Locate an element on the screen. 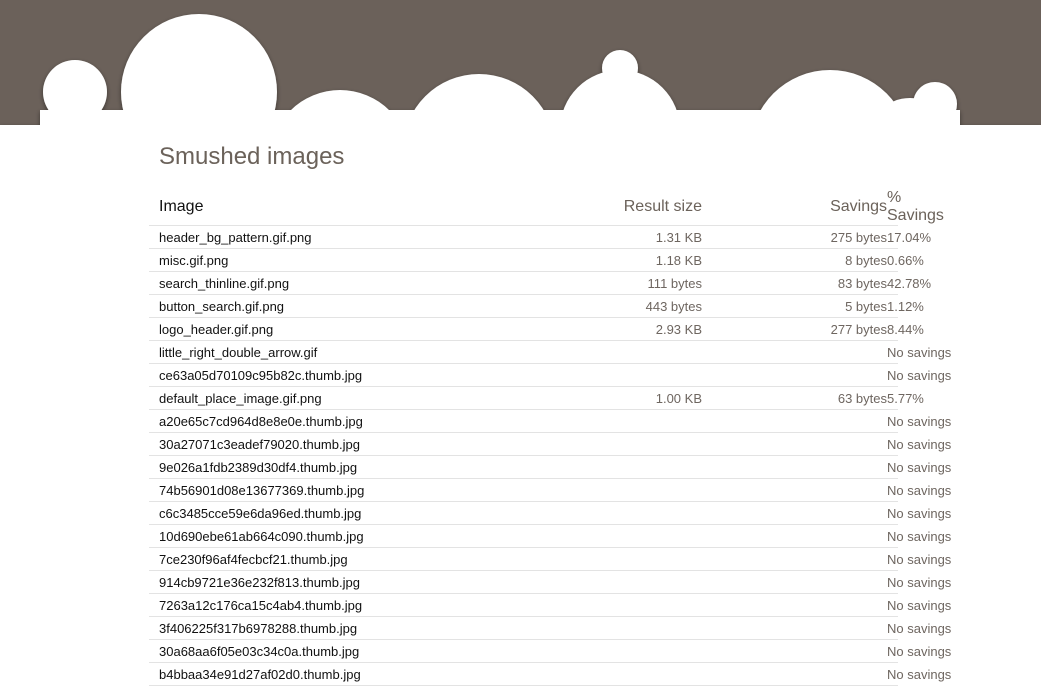  cell-savings: 83 bytes is located at coordinates (794, 283).